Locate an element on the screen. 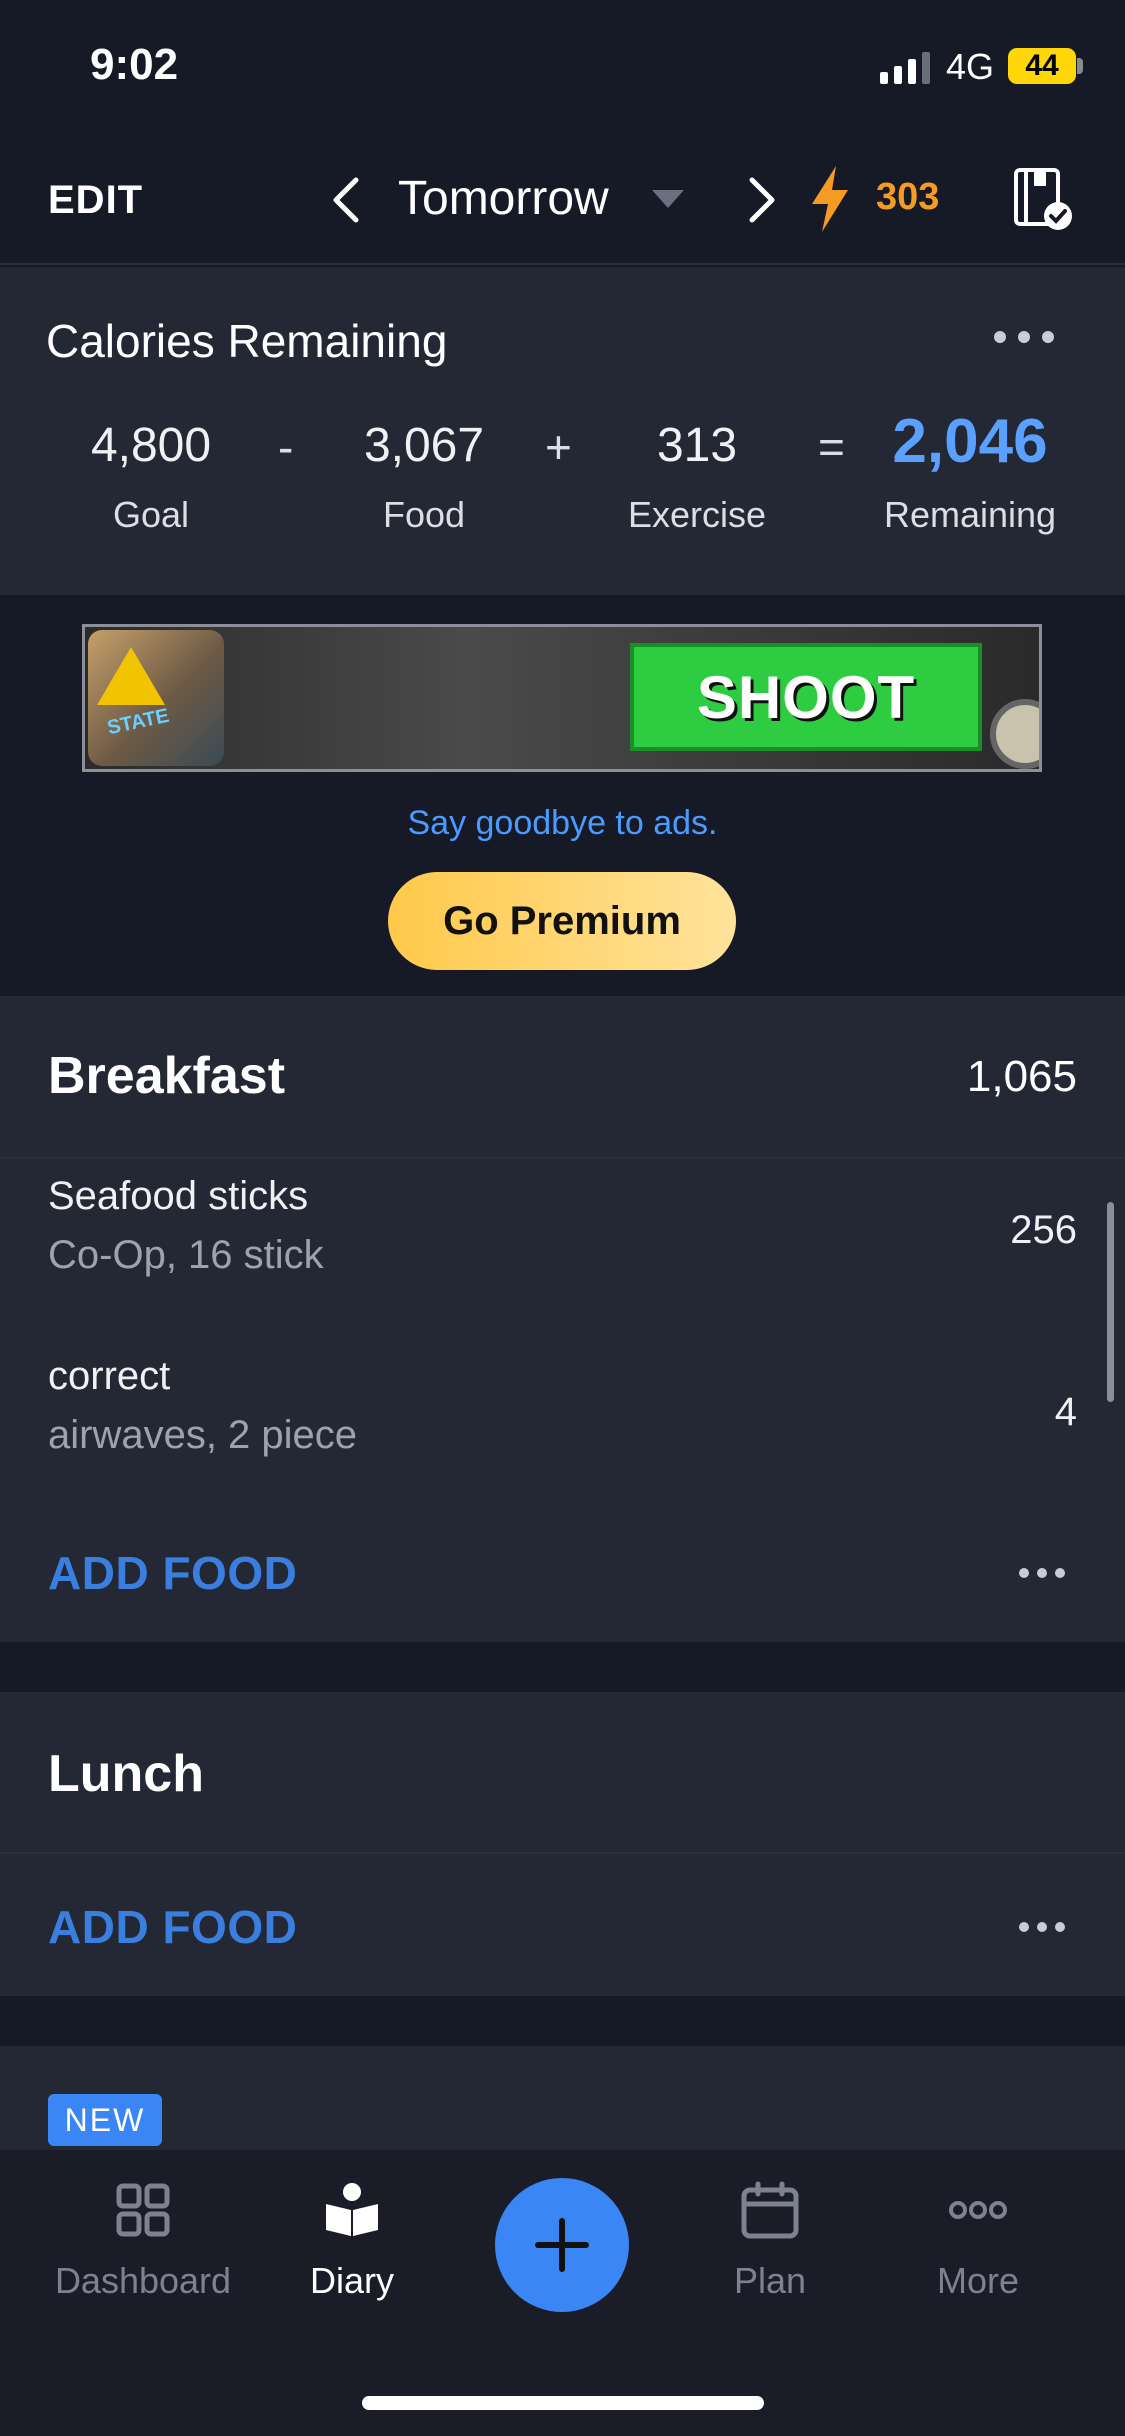 This screenshot has height=2436, width=1125. plus-operator: + is located at coordinates (558, 447).